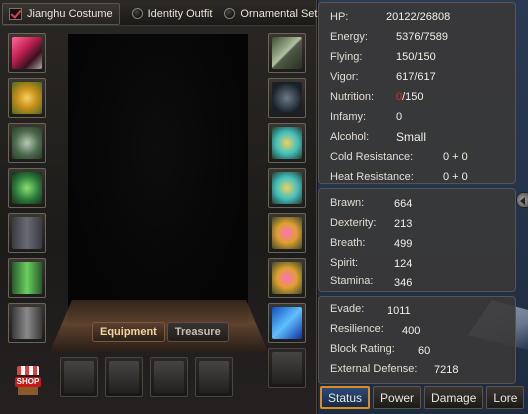 This screenshot has height=414, width=528. What do you see at coordinates (372, 157) in the screenshot?
I see `stat-label-cold-resistance: Cold Resistance:` at bounding box center [372, 157].